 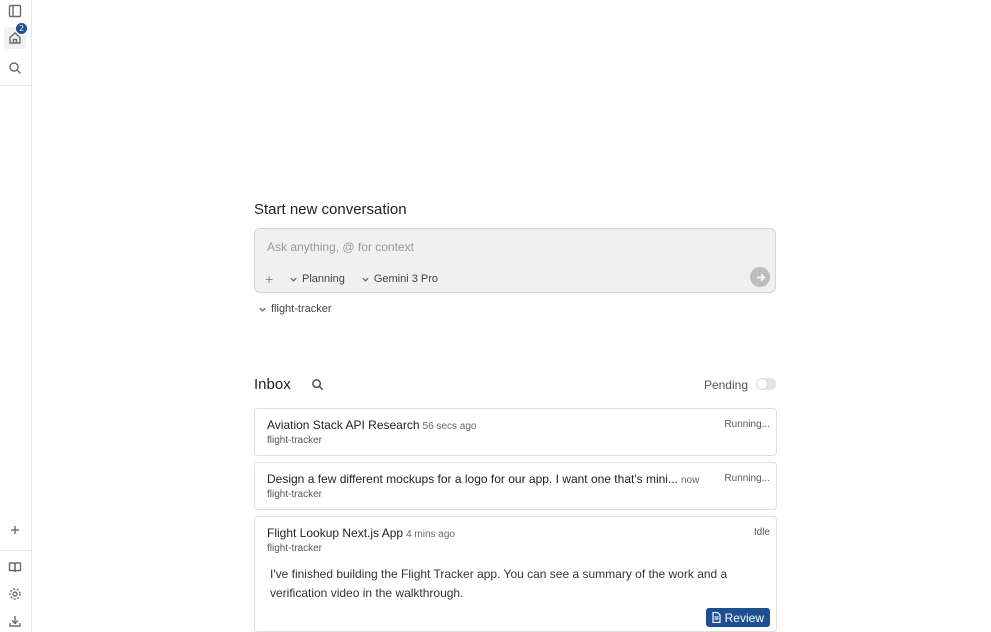 What do you see at coordinates (690, 480) in the screenshot?
I see `inbox-item-time: now` at bounding box center [690, 480].